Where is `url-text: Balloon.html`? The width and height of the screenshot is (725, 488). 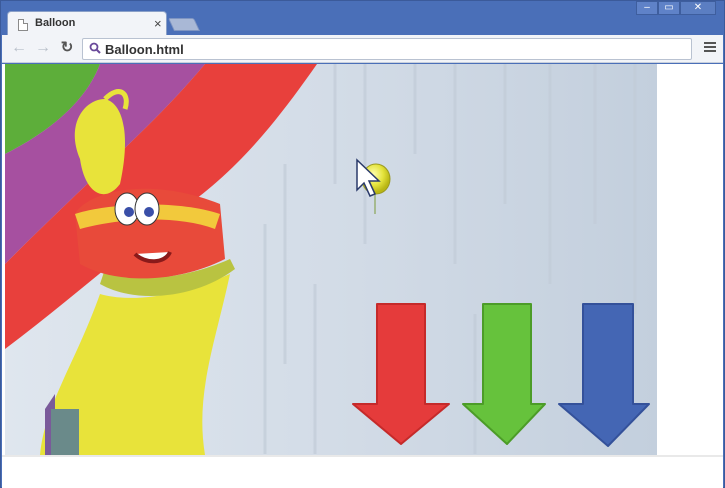
url-text: Balloon.html is located at coordinates (144, 49).